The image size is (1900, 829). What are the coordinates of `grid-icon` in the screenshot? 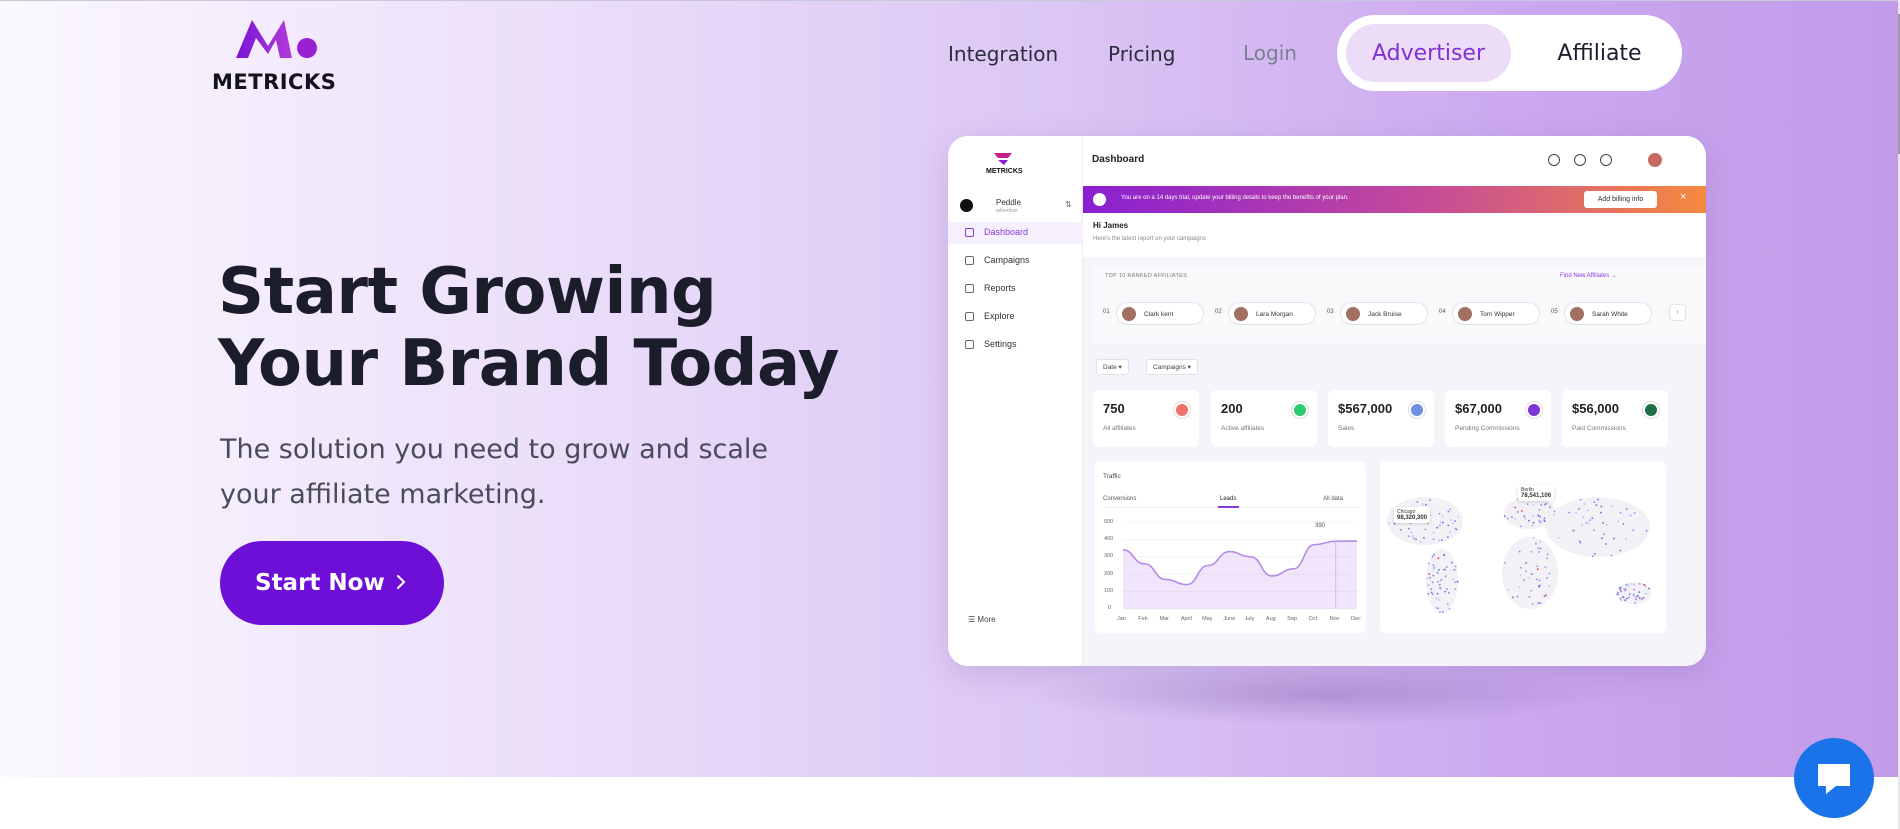 It's located at (969, 232).